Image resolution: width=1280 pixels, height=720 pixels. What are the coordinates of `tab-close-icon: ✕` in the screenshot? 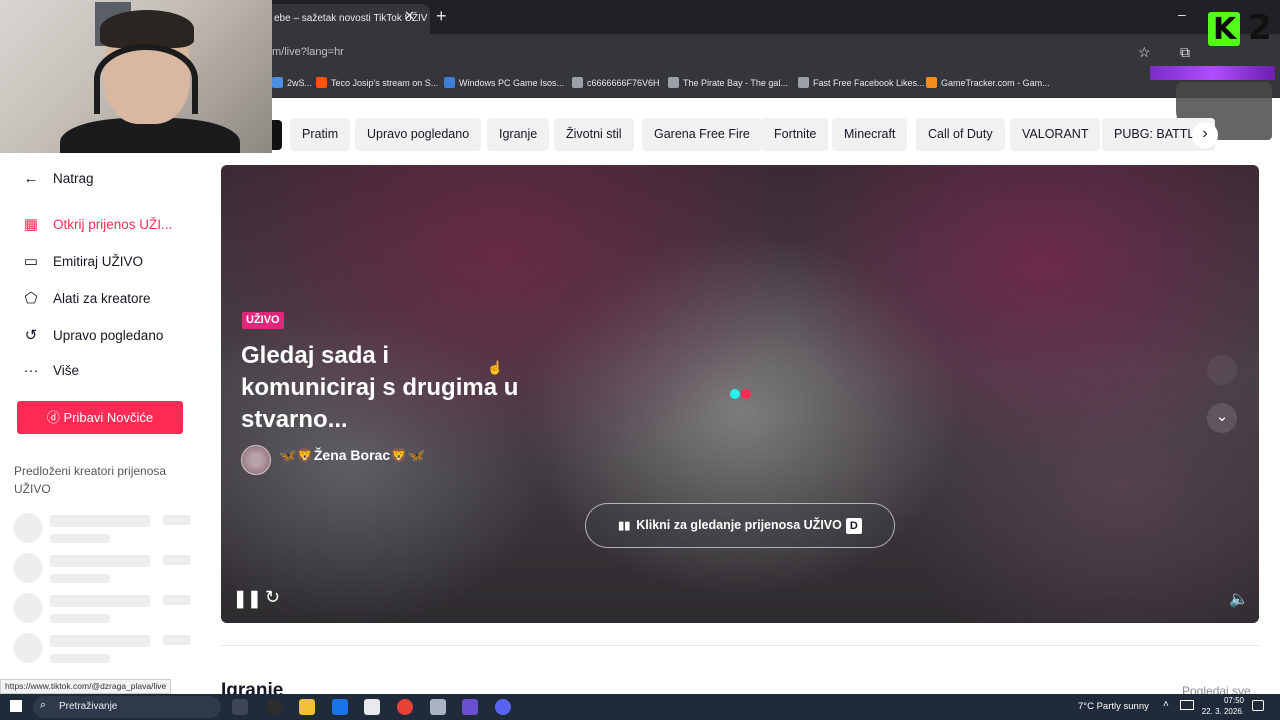 It's located at (409, 16).